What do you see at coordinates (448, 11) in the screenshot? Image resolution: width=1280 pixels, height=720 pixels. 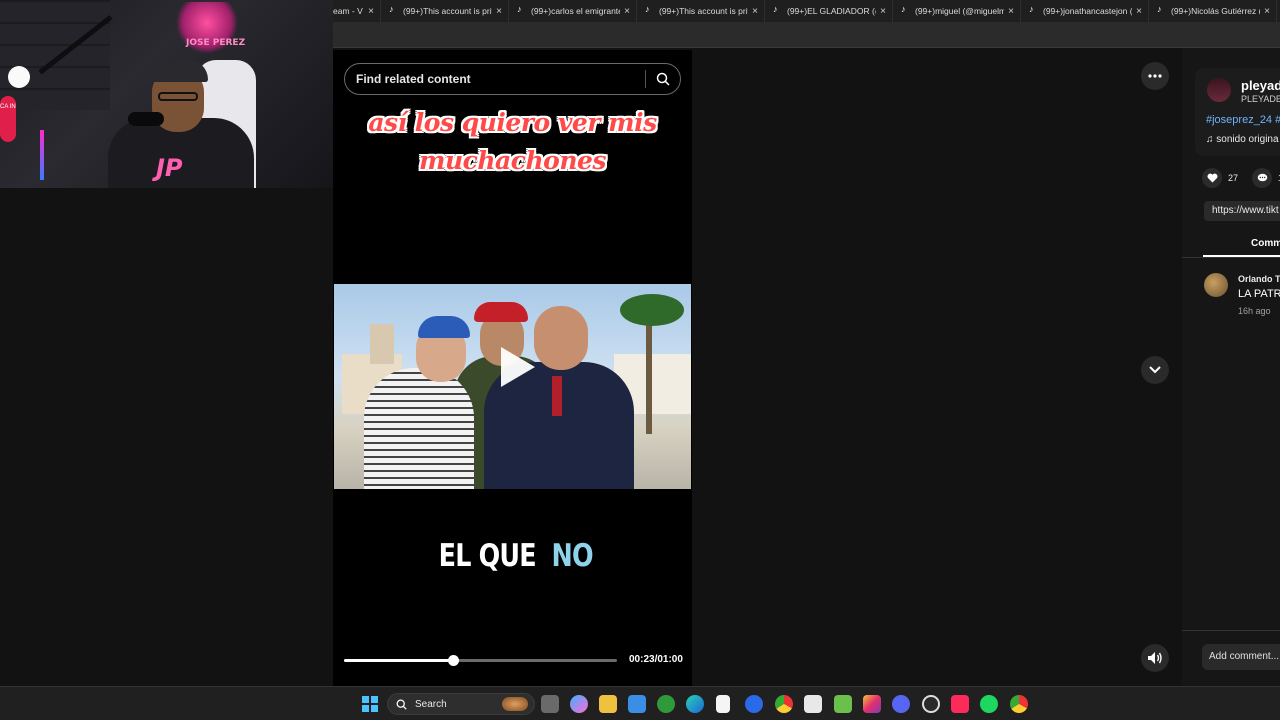 I see `browser-tab-title: (99+)This account is priv` at bounding box center [448, 11].